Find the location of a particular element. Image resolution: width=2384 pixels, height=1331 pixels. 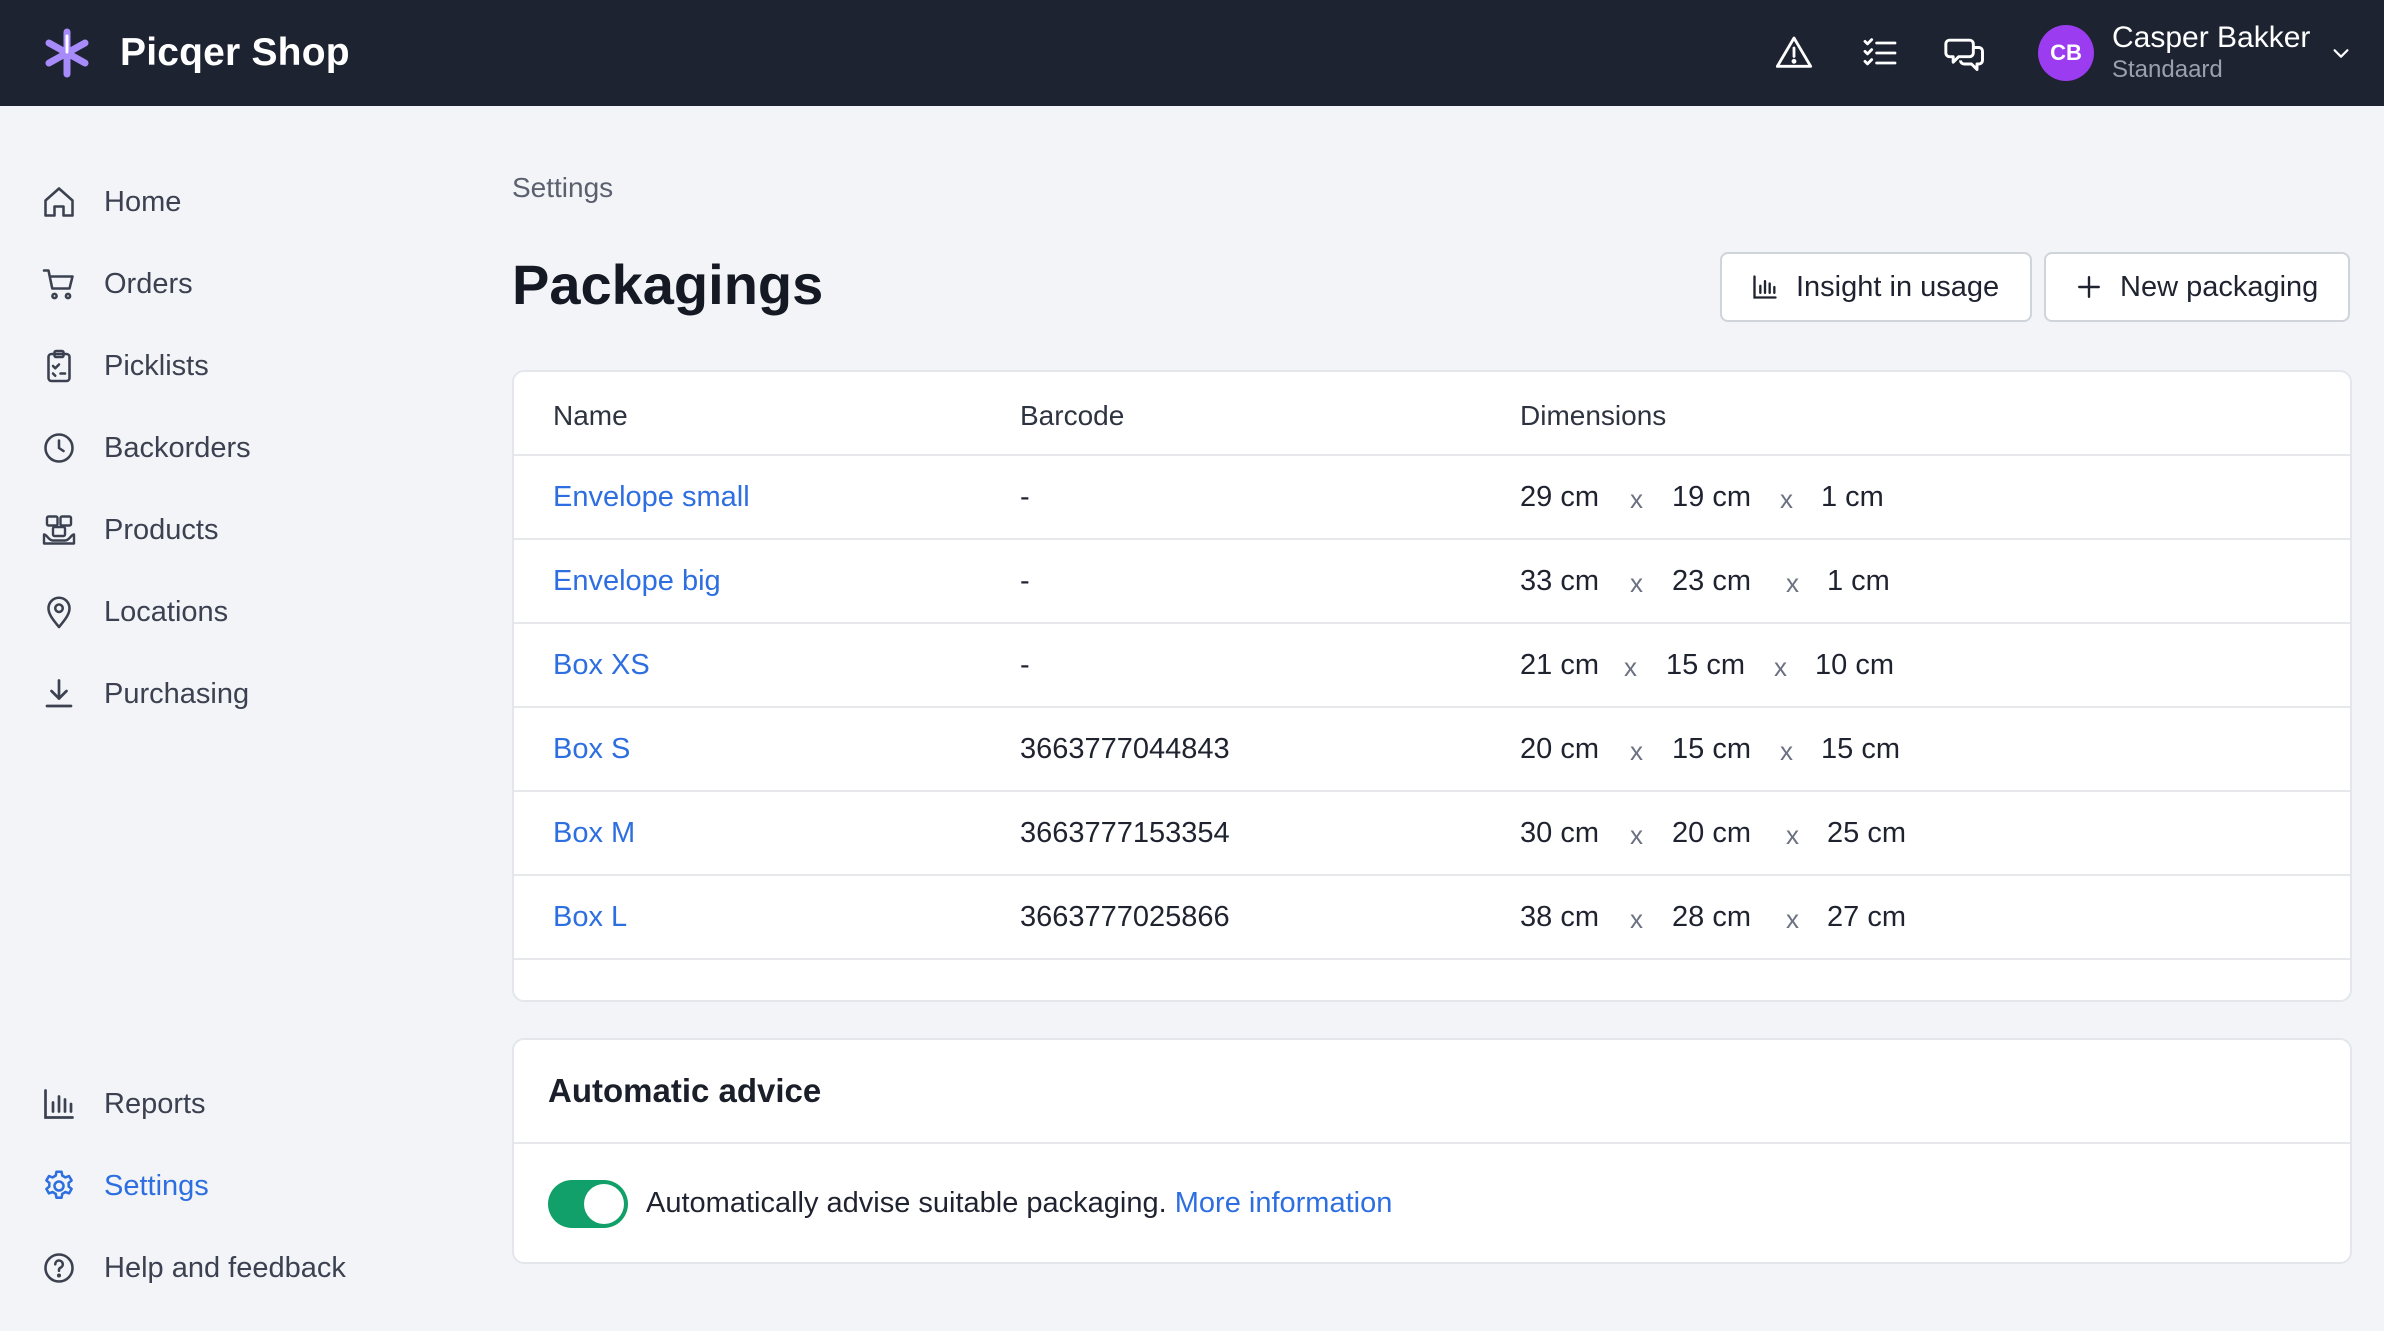

sidebar-item-label: Locations is located at coordinates (166, 611).